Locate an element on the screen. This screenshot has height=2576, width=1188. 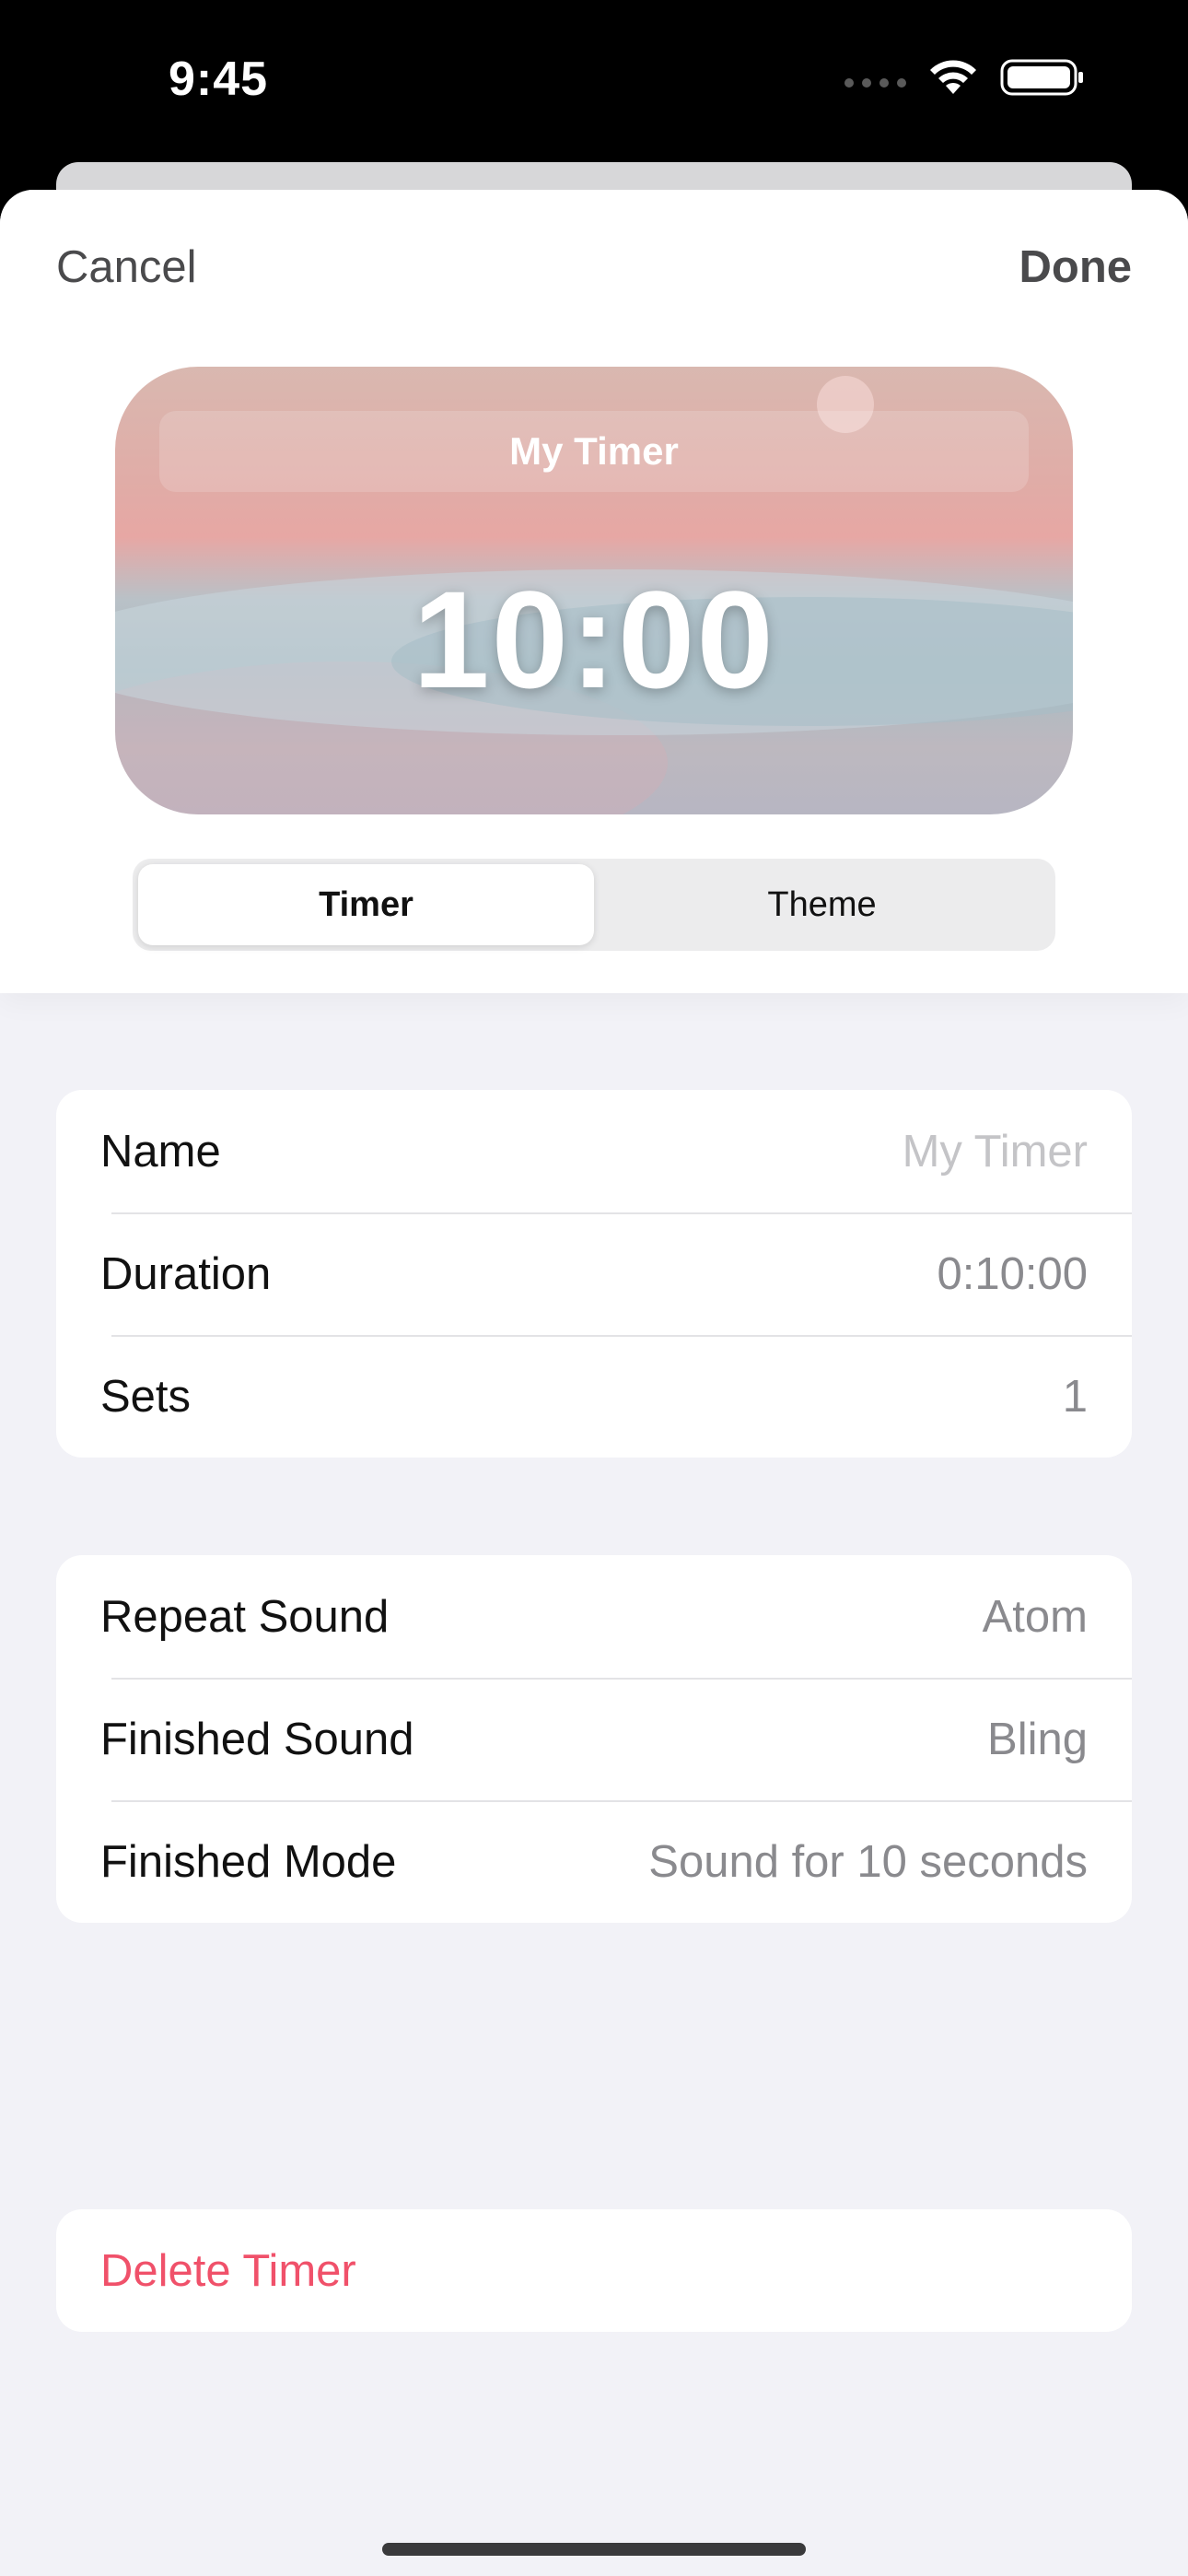
status-icons is located at coordinates (964, 77).